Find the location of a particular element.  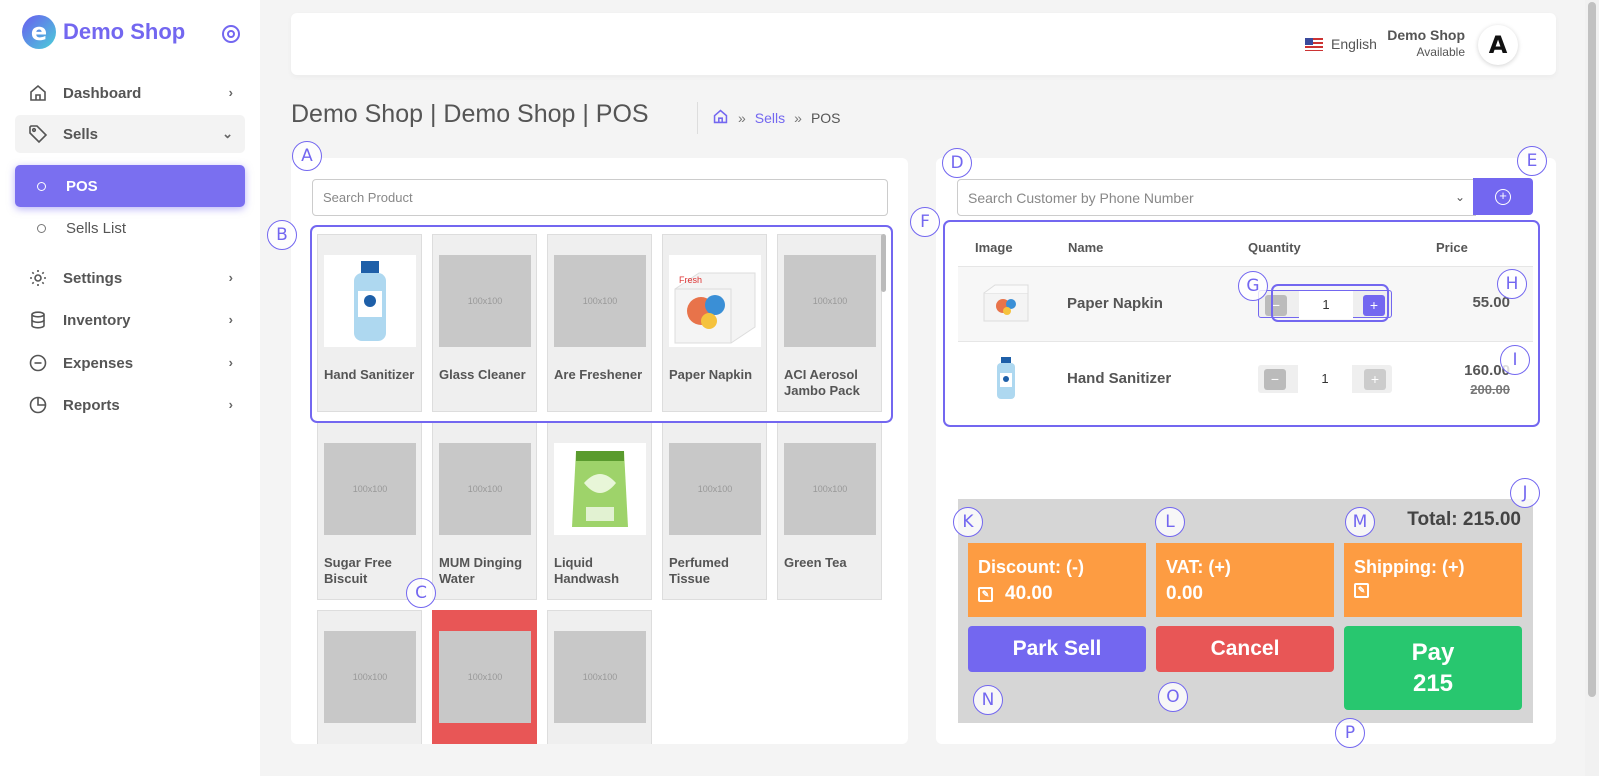

database-icon is located at coordinates (38, 320).